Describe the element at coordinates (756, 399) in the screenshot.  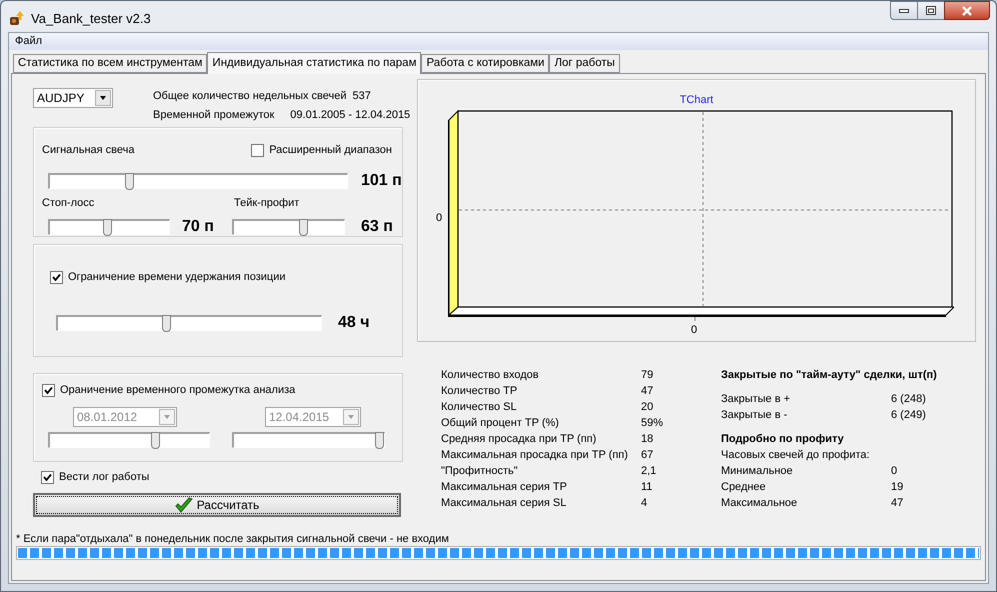
I see `stat-label: Закрытые в +` at that location.